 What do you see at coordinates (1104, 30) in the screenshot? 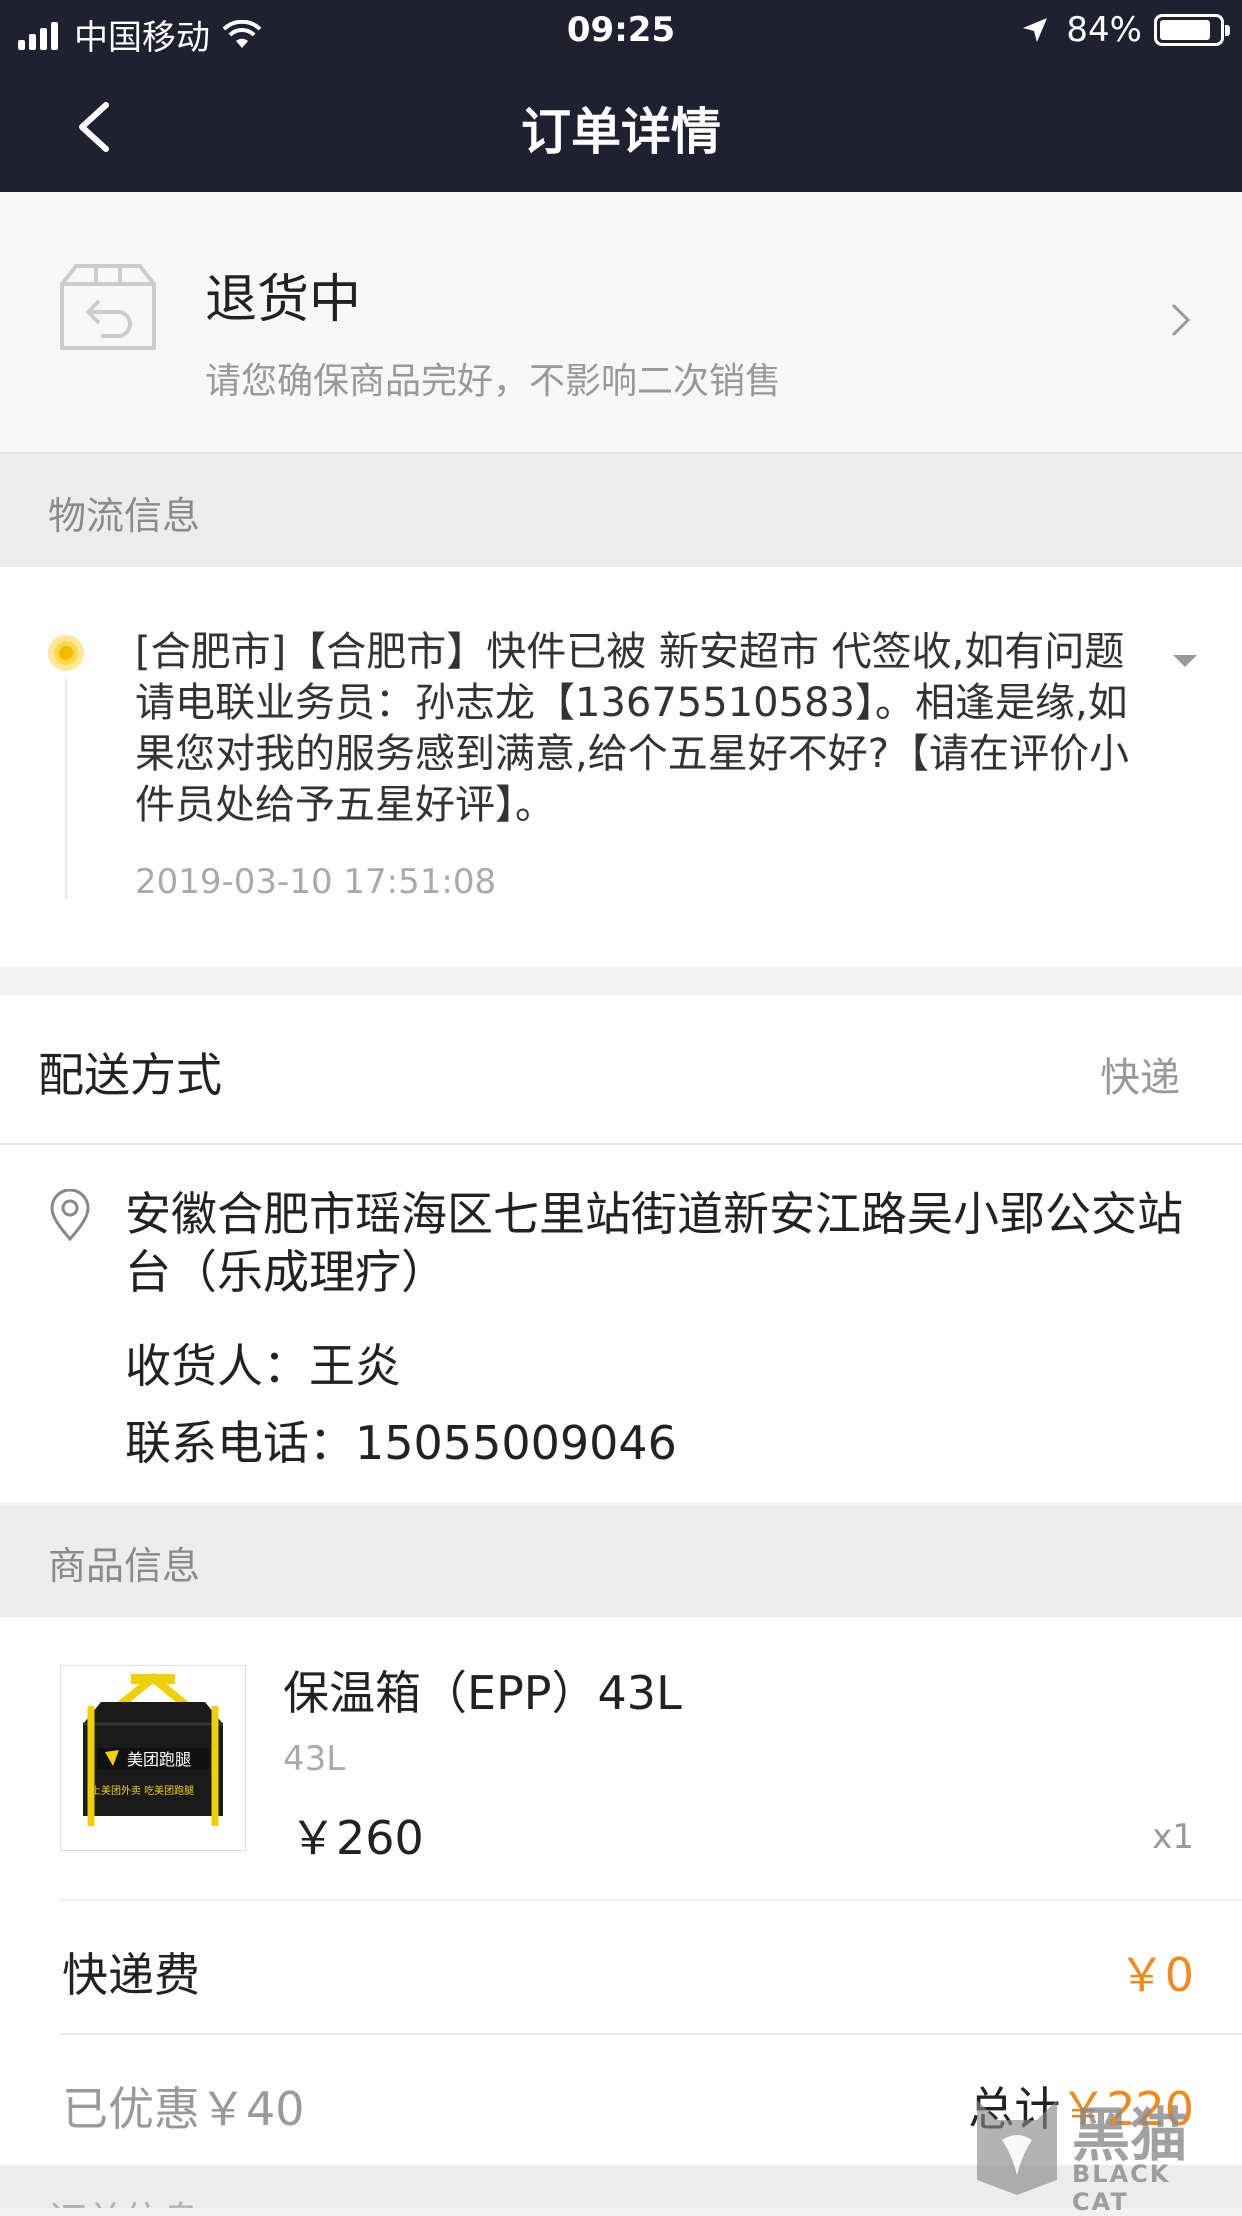
I see `battery-percent: 84%` at bounding box center [1104, 30].